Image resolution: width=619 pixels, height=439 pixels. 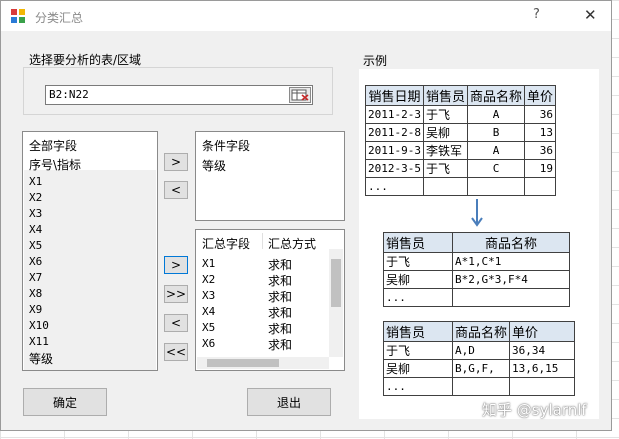 I want to click on summary-row-field: X4, so click(x=208, y=311).